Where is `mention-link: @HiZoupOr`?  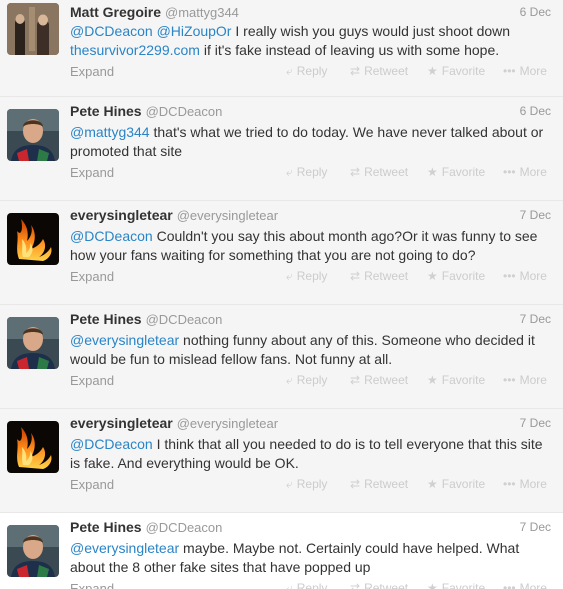
mention-link: @HiZoupOr is located at coordinates (194, 31).